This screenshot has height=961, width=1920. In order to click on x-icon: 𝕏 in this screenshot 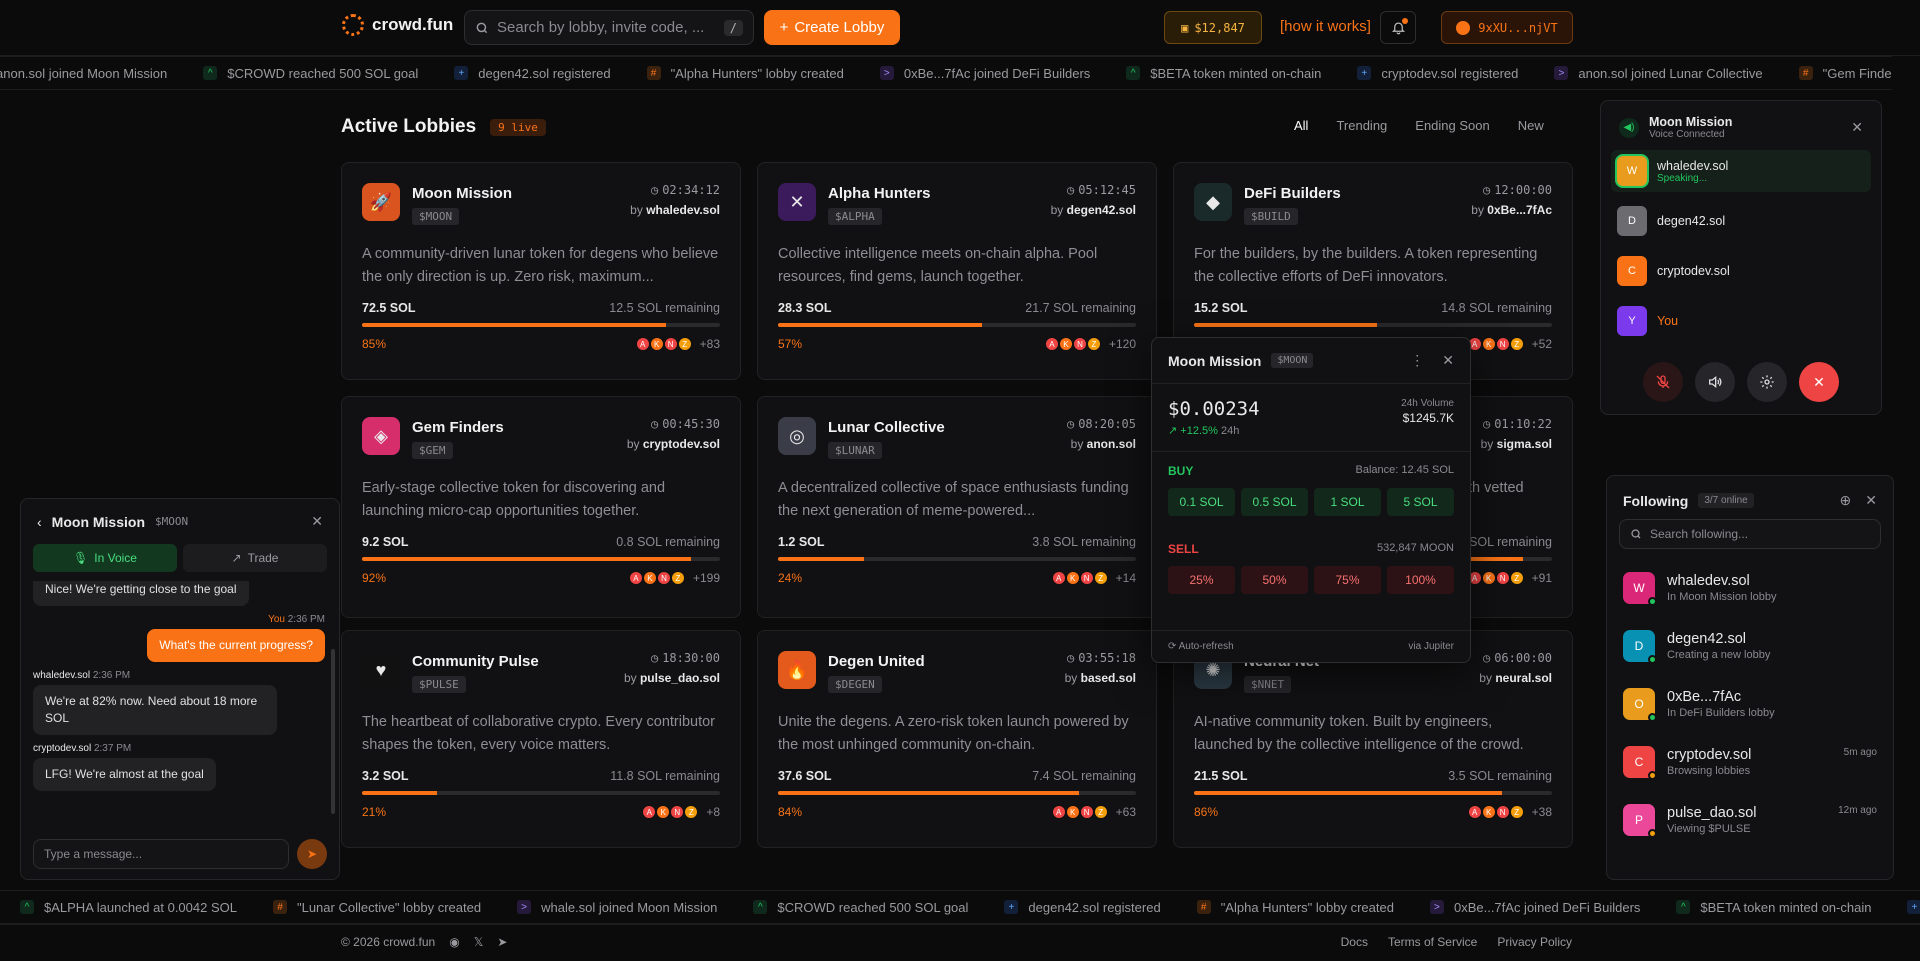, I will do `click(479, 942)`.